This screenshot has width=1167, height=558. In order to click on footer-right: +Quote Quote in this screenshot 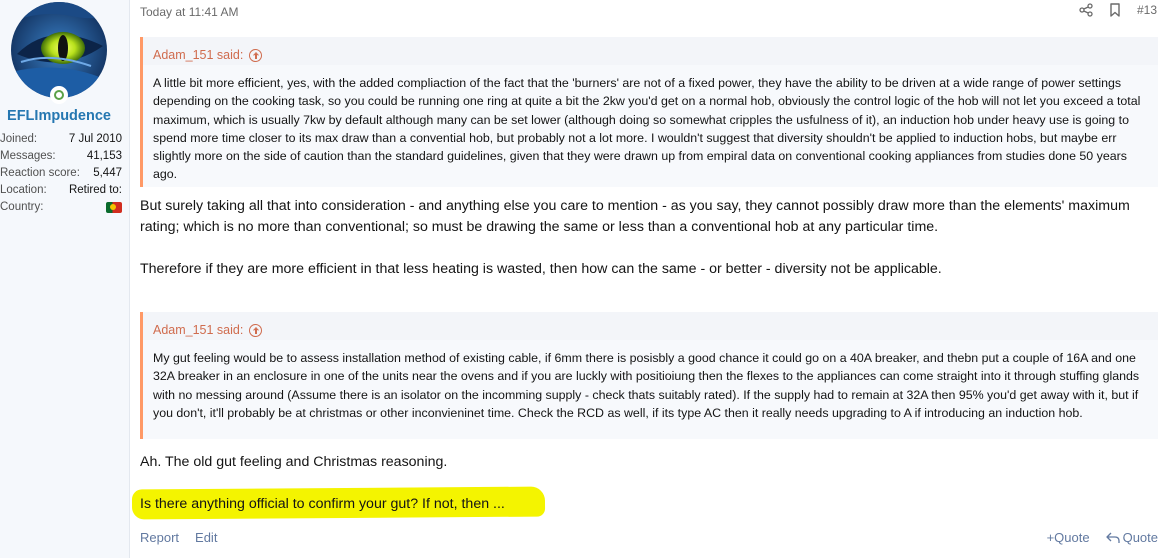, I will do `click(1102, 537)`.